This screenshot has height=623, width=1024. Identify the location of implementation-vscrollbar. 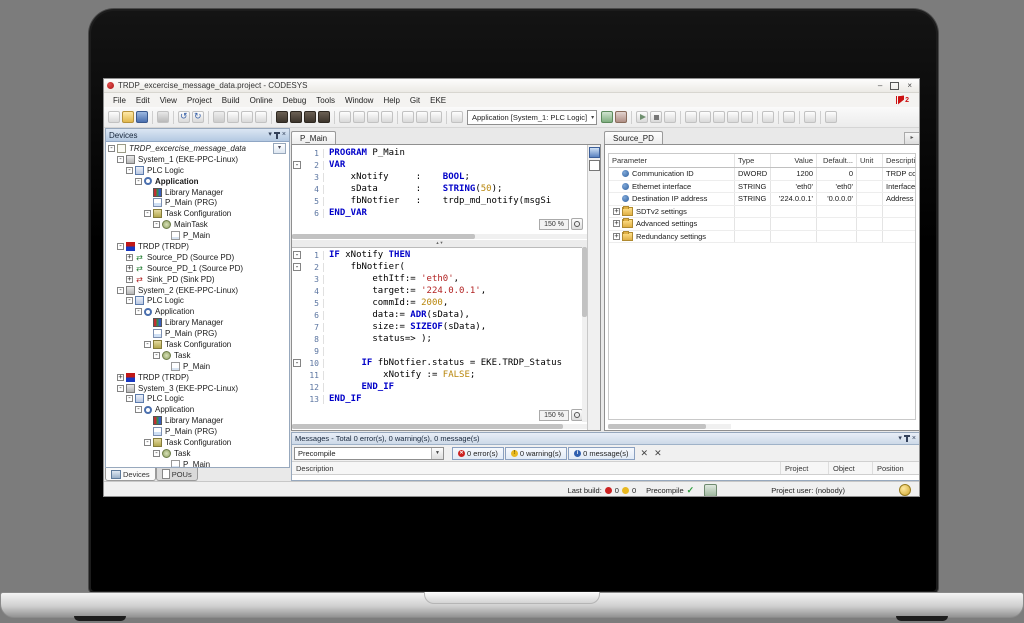
(584, 334).